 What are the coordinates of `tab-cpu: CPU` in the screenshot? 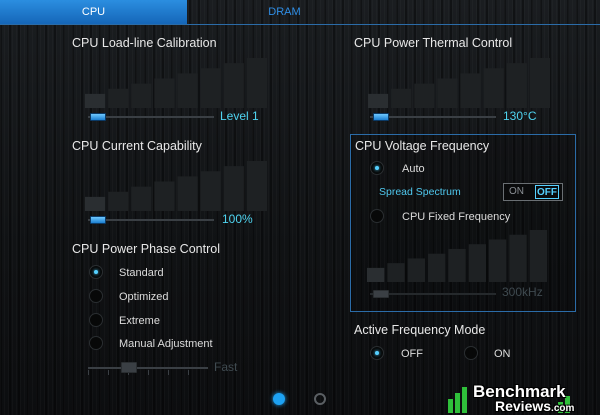 It's located at (93, 12).